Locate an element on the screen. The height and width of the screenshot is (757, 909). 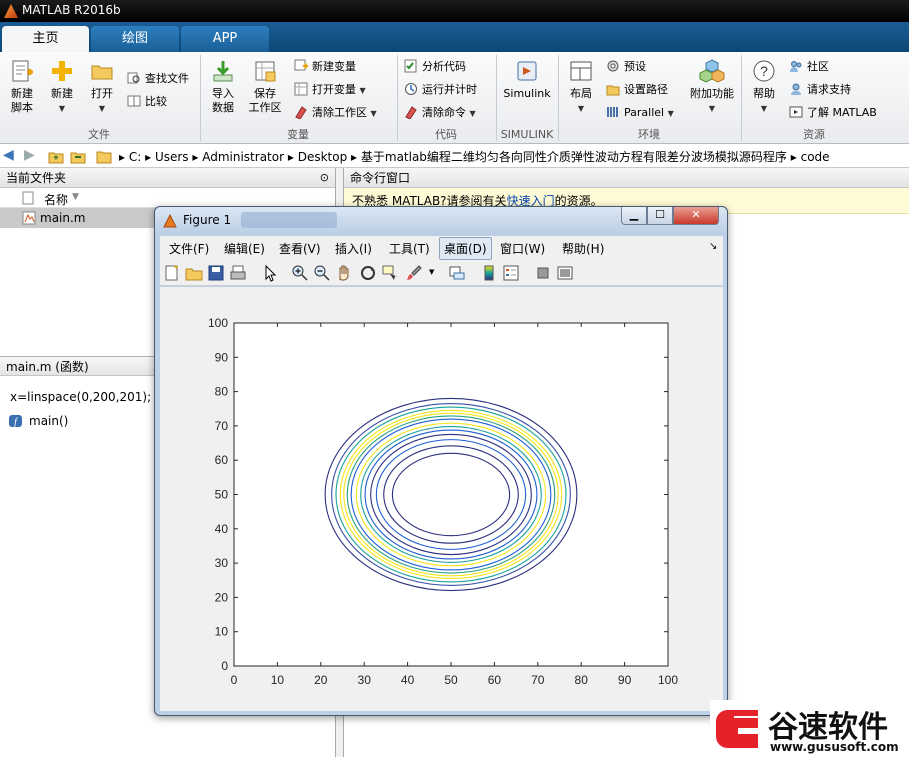
open-variable-button: 打开变量 ▼ is located at coordinates (330, 90).